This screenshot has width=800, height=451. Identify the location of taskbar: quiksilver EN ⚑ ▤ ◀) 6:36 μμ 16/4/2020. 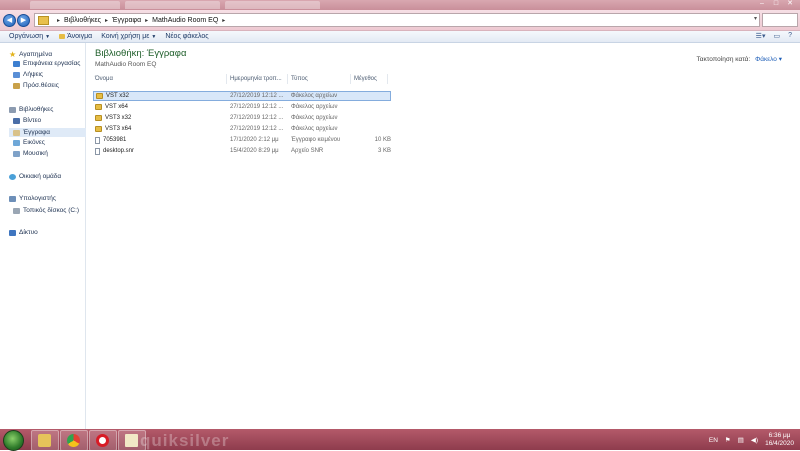
(400, 440).